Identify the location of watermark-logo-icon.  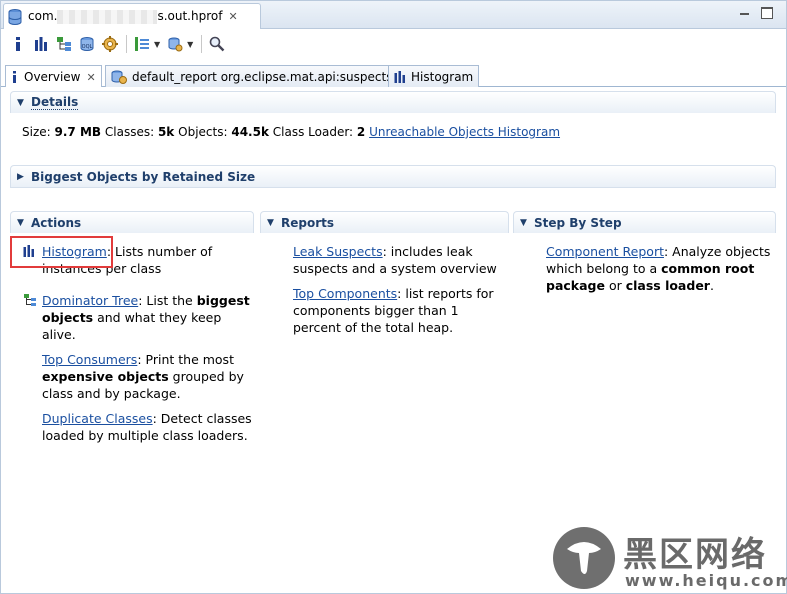
(584, 558).